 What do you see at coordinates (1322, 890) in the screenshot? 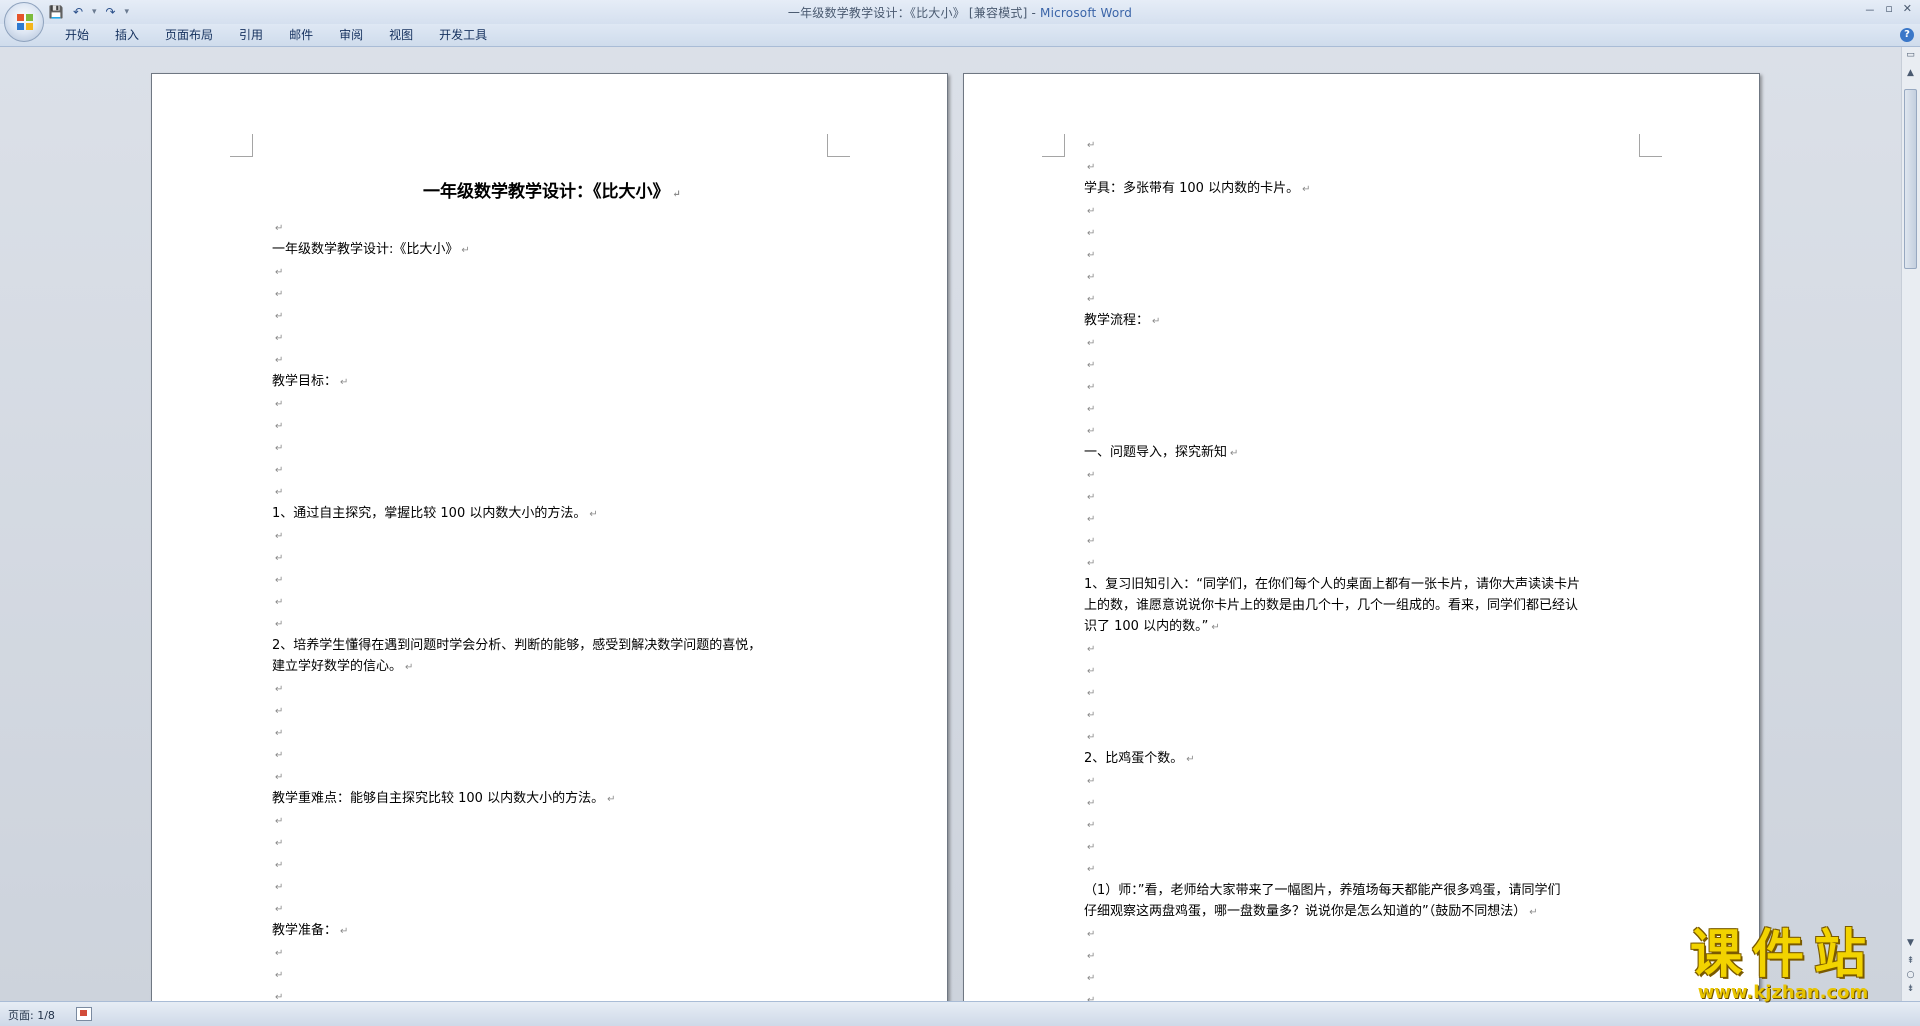
I see `paragraph-text: （1）师：”看，老师给大家带来了一幅图片，养殖场每天都能产很多鸡蛋，请同学们` at bounding box center [1322, 890].